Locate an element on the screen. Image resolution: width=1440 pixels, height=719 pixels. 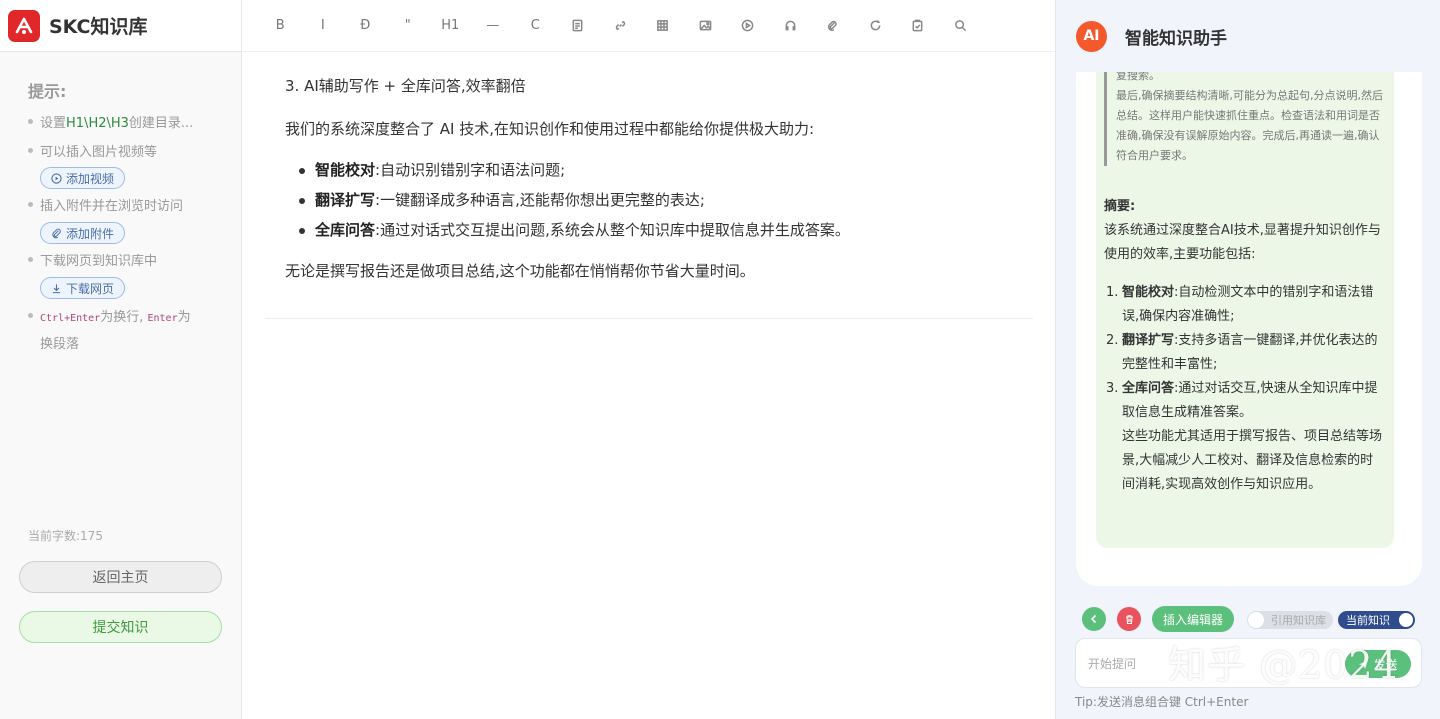
word-count: 当前字数:175 is located at coordinates (65, 536).